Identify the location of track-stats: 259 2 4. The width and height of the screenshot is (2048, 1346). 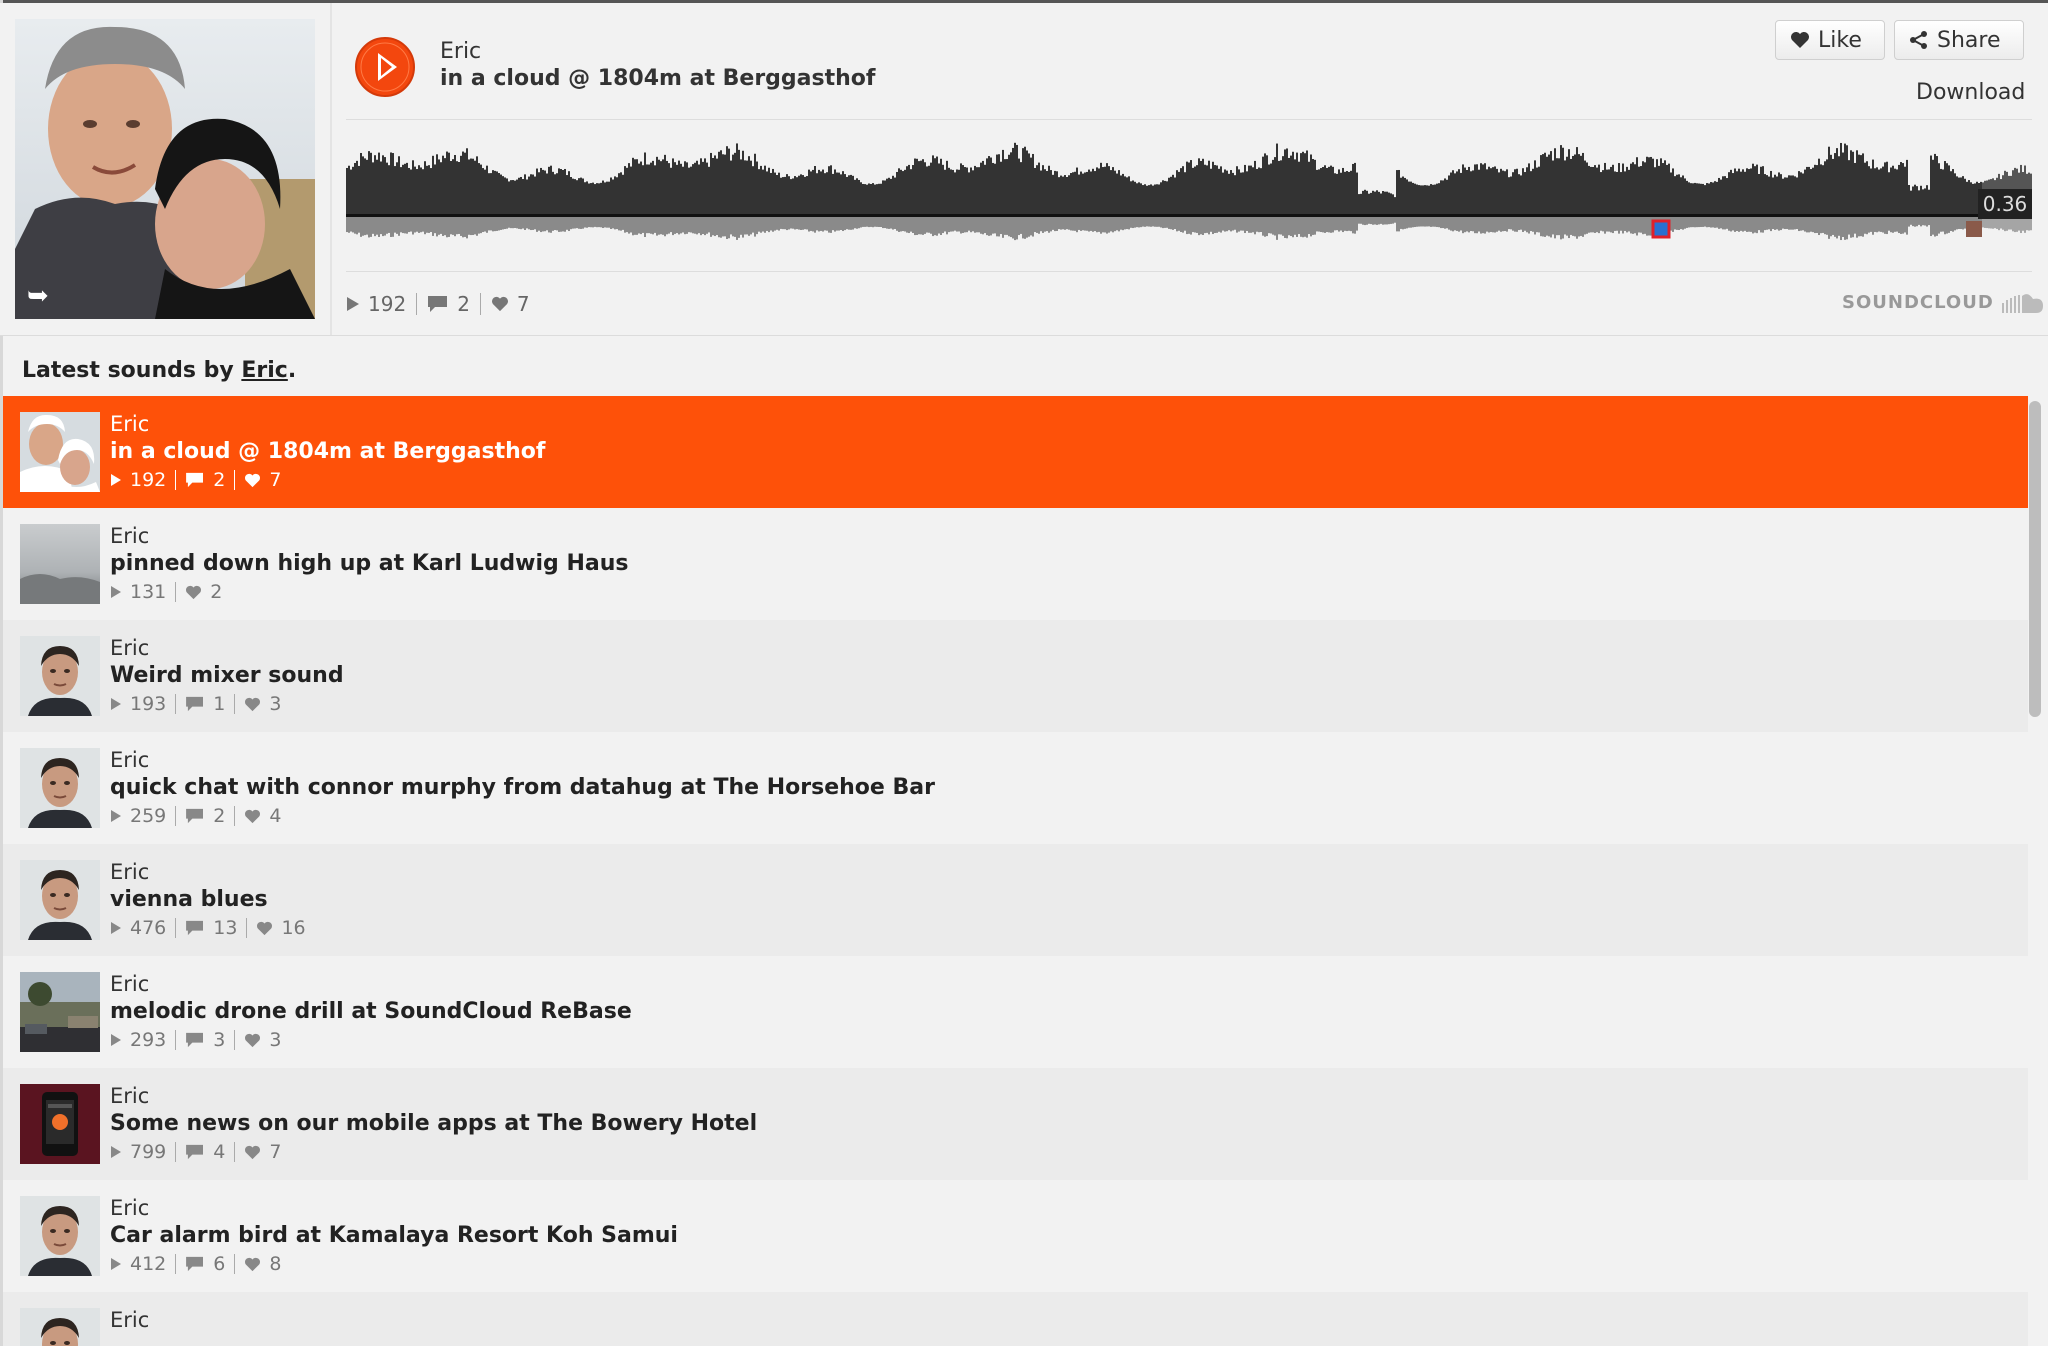
(195, 816).